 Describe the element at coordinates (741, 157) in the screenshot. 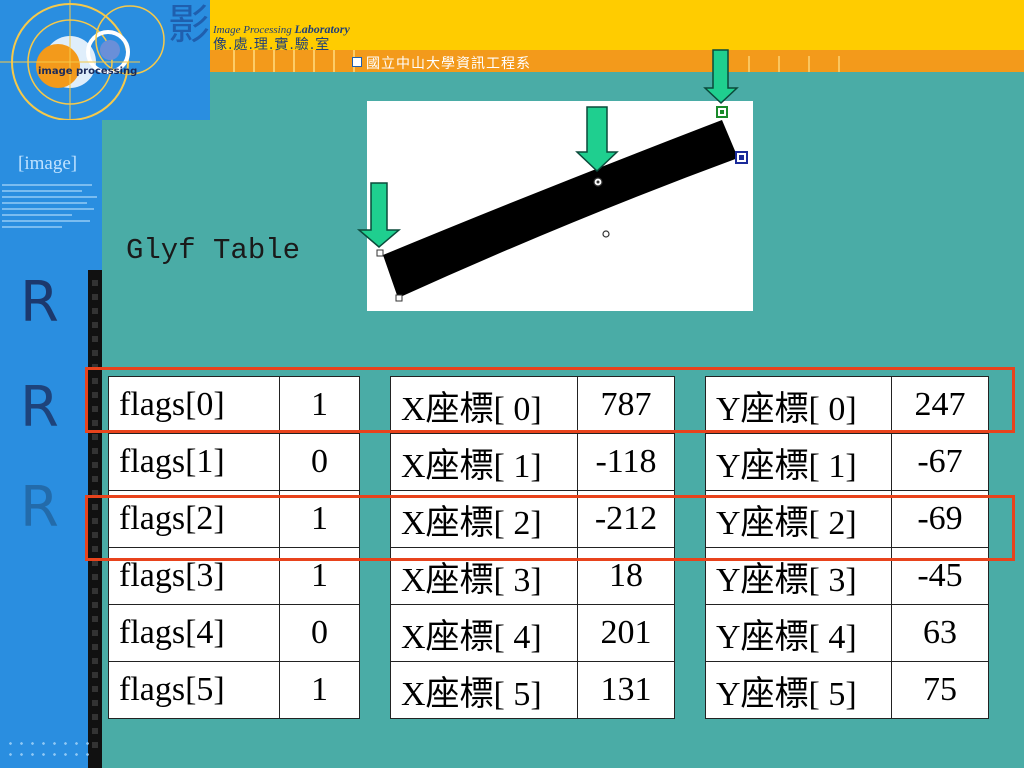

I see `point-marker-1-inner` at that location.